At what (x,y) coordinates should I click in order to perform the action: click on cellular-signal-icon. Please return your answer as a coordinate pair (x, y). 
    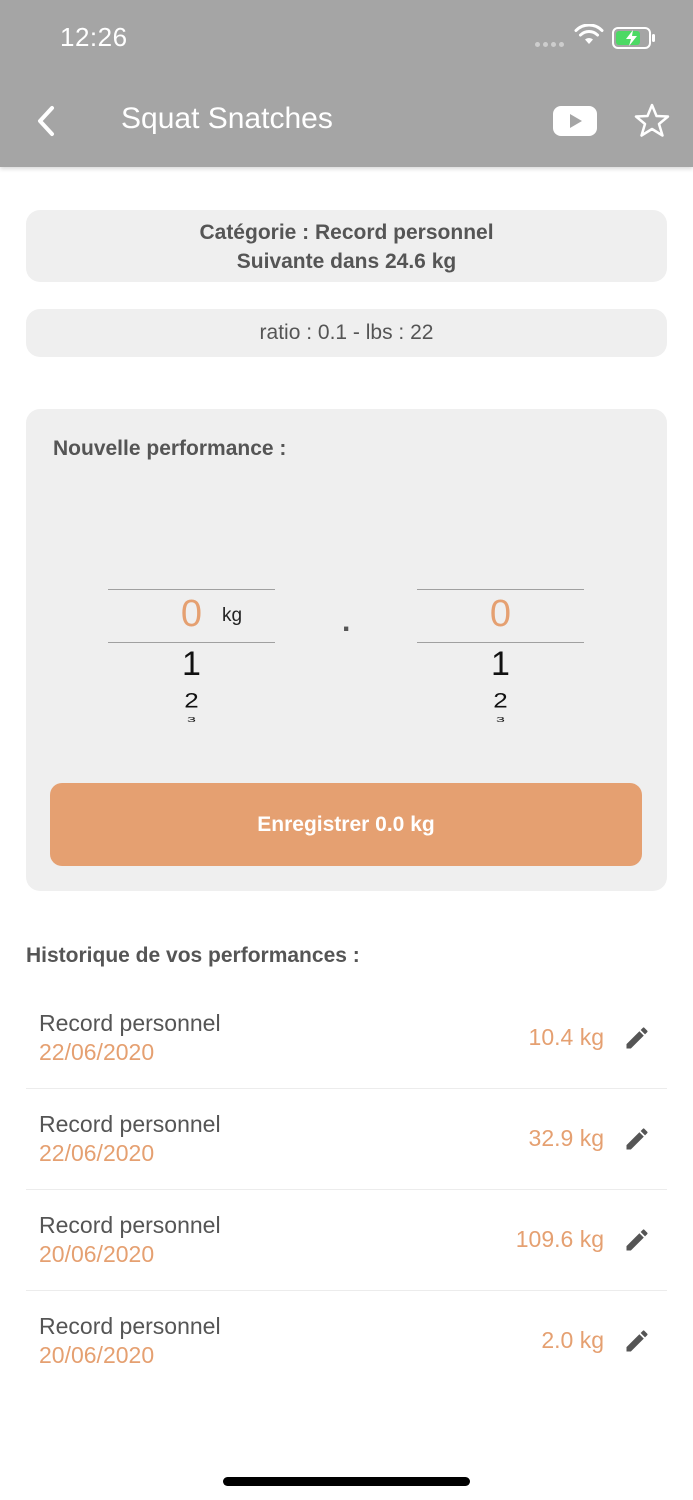
    Looking at the image, I should click on (549, 44).